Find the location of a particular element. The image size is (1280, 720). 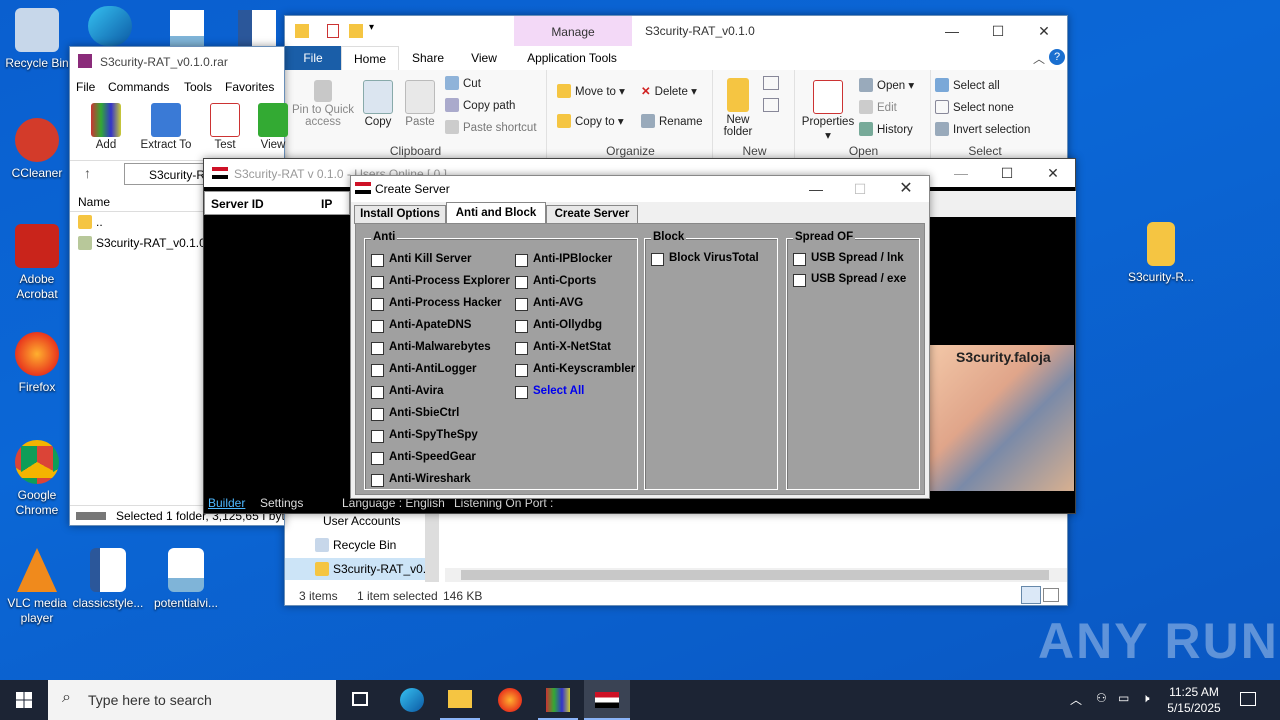

desktop-icon-vlc: VLC media player is located at coordinates (37, 587).